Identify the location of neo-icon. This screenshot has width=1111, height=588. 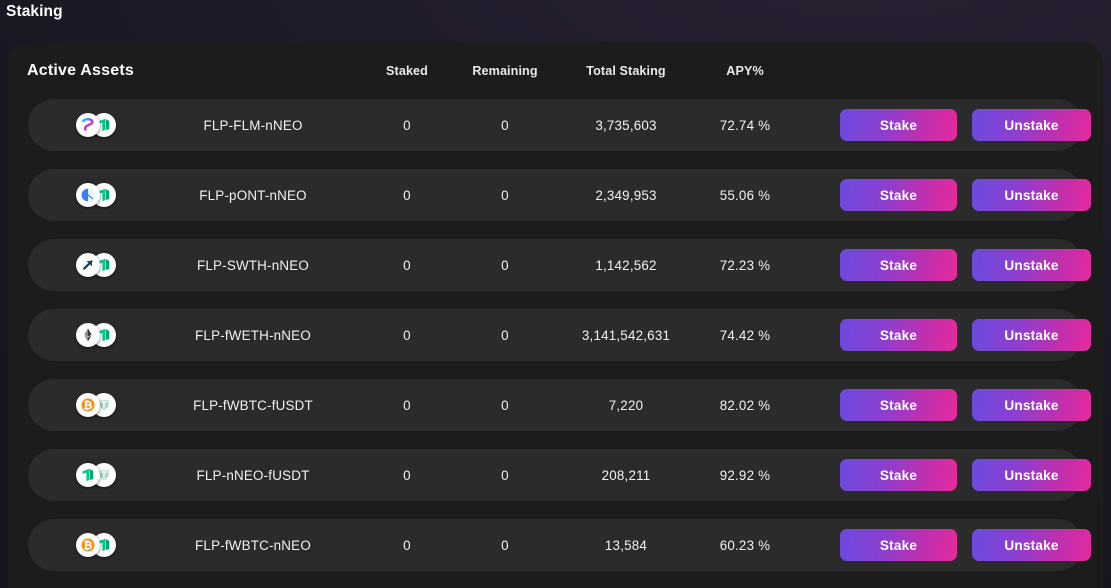
(88, 475).